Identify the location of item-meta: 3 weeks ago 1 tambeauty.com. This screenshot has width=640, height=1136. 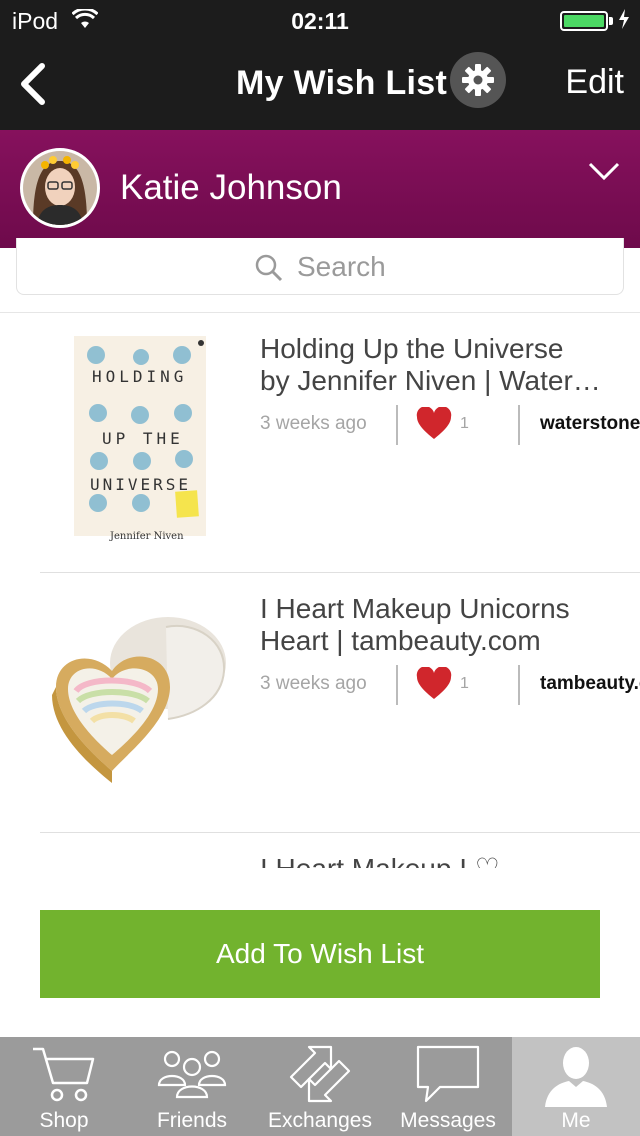
(450, 685).